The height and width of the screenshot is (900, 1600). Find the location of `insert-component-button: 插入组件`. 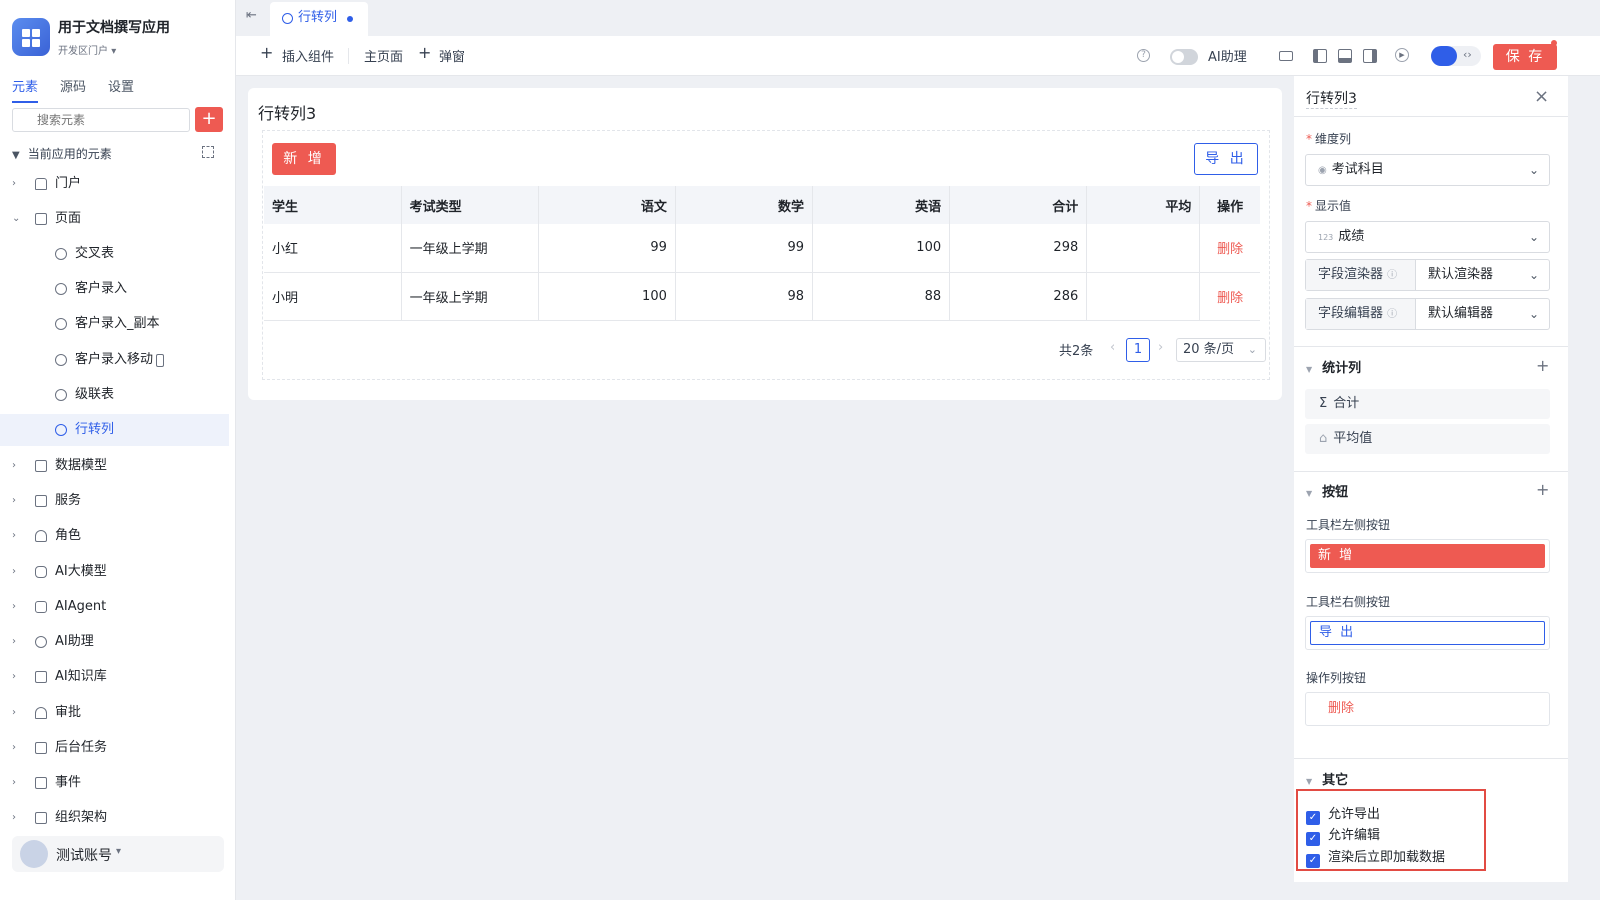

insert-component-button: 插入组件 is located at coordinates (308, 55).